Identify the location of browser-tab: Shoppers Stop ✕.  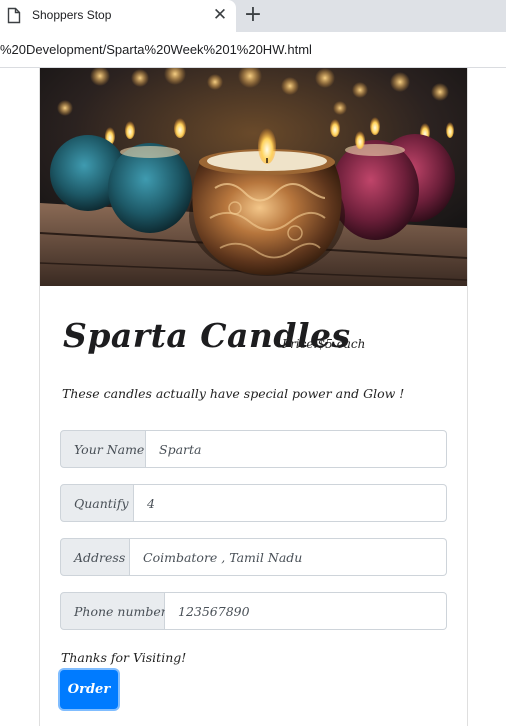
(118, 16).